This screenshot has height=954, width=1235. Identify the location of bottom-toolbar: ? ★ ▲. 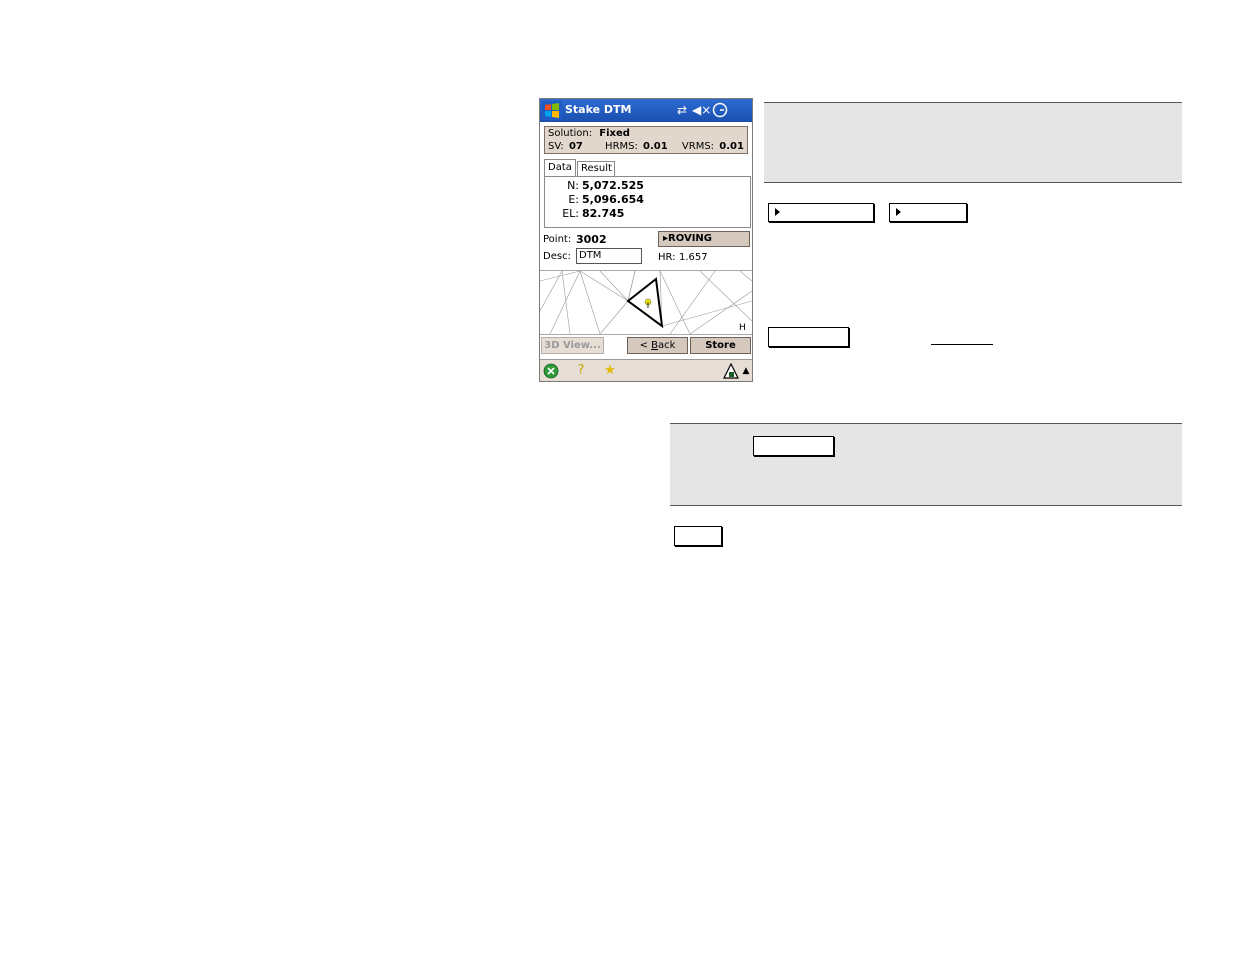
(646, 370).